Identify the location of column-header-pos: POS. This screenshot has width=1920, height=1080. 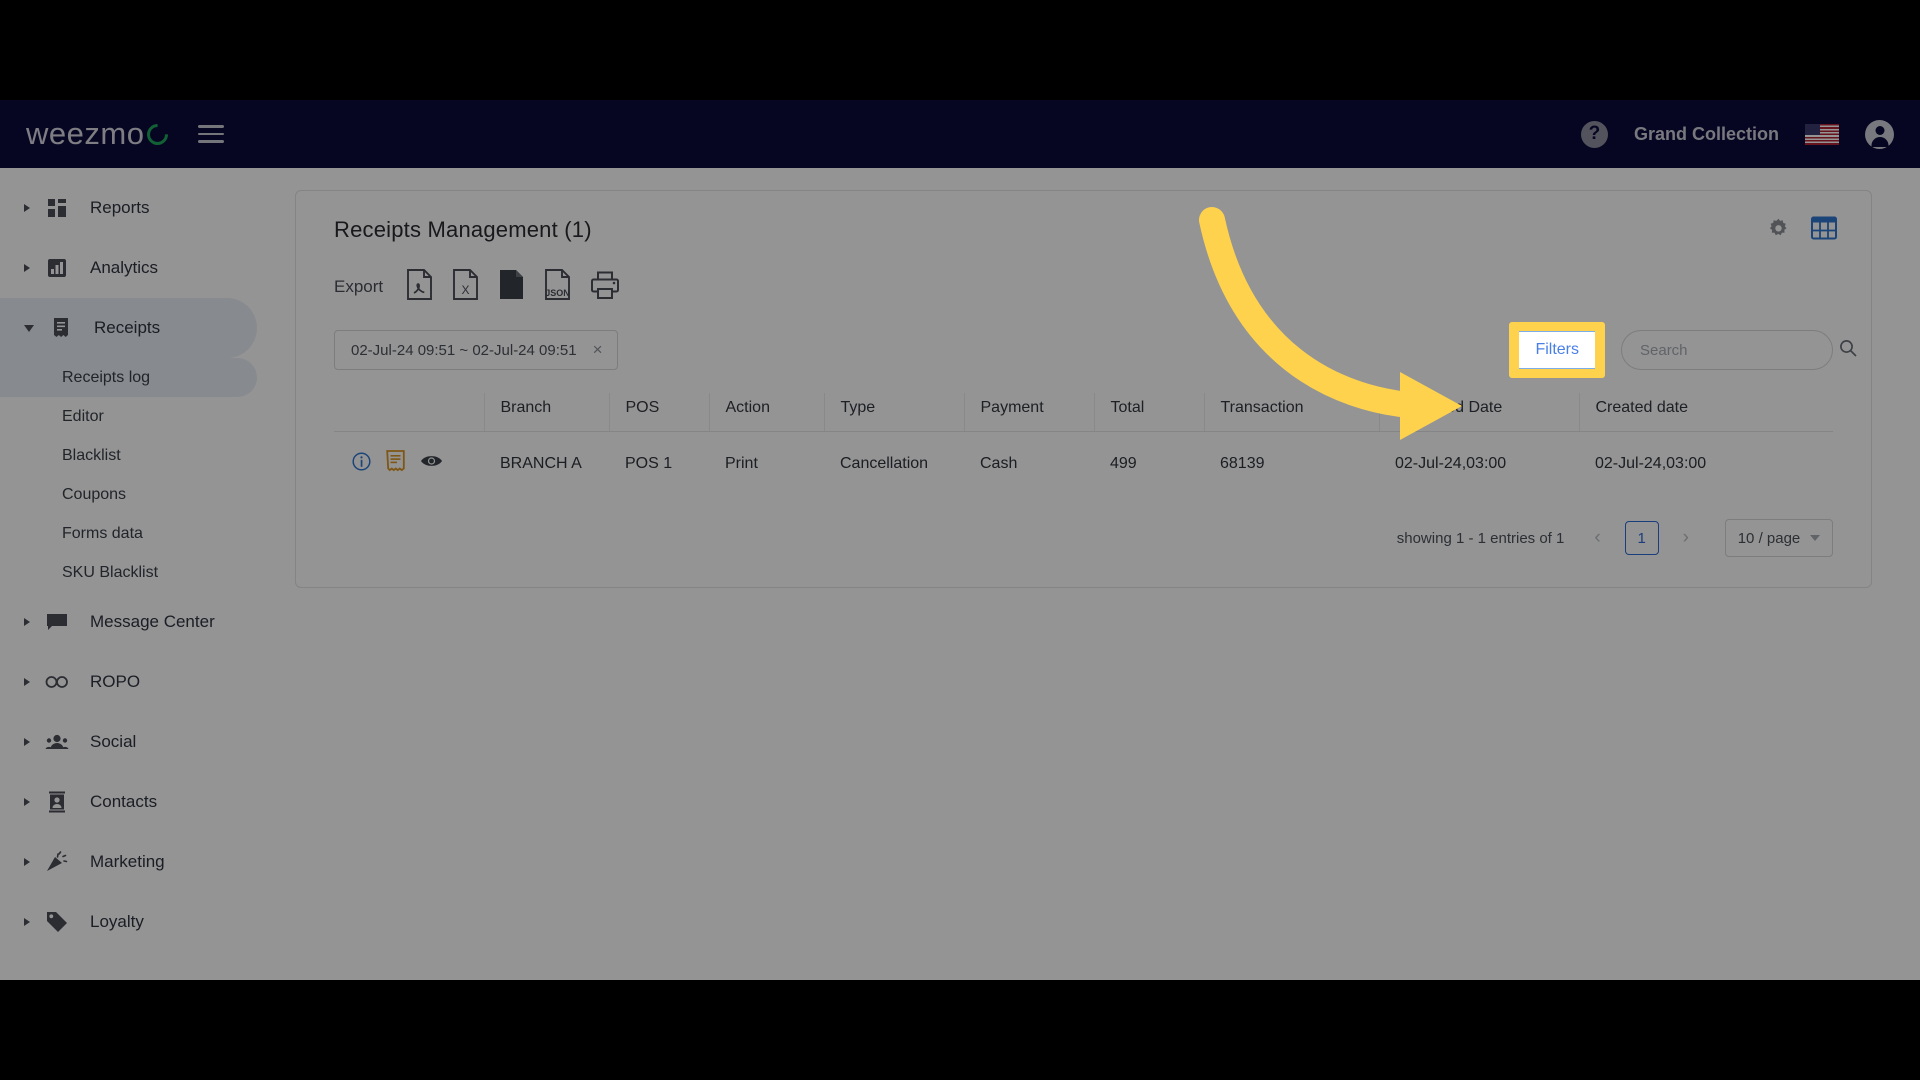
(658, 412).